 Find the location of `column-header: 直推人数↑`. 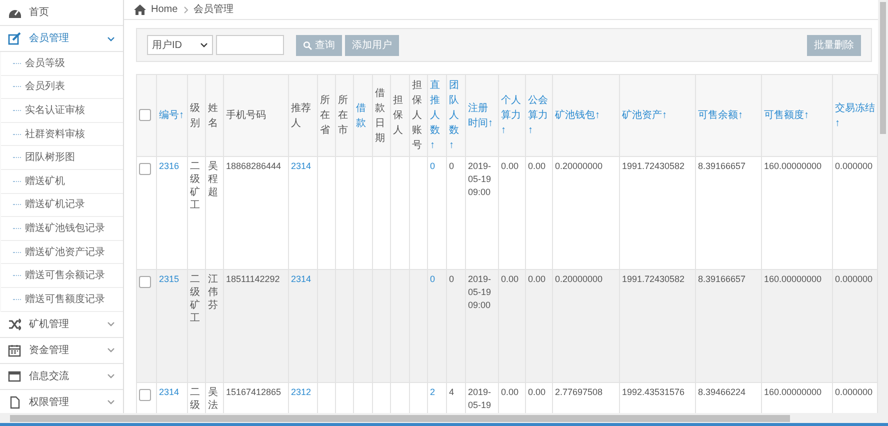

column-header: 直推人数↑ is located at coordinates (437, 115).